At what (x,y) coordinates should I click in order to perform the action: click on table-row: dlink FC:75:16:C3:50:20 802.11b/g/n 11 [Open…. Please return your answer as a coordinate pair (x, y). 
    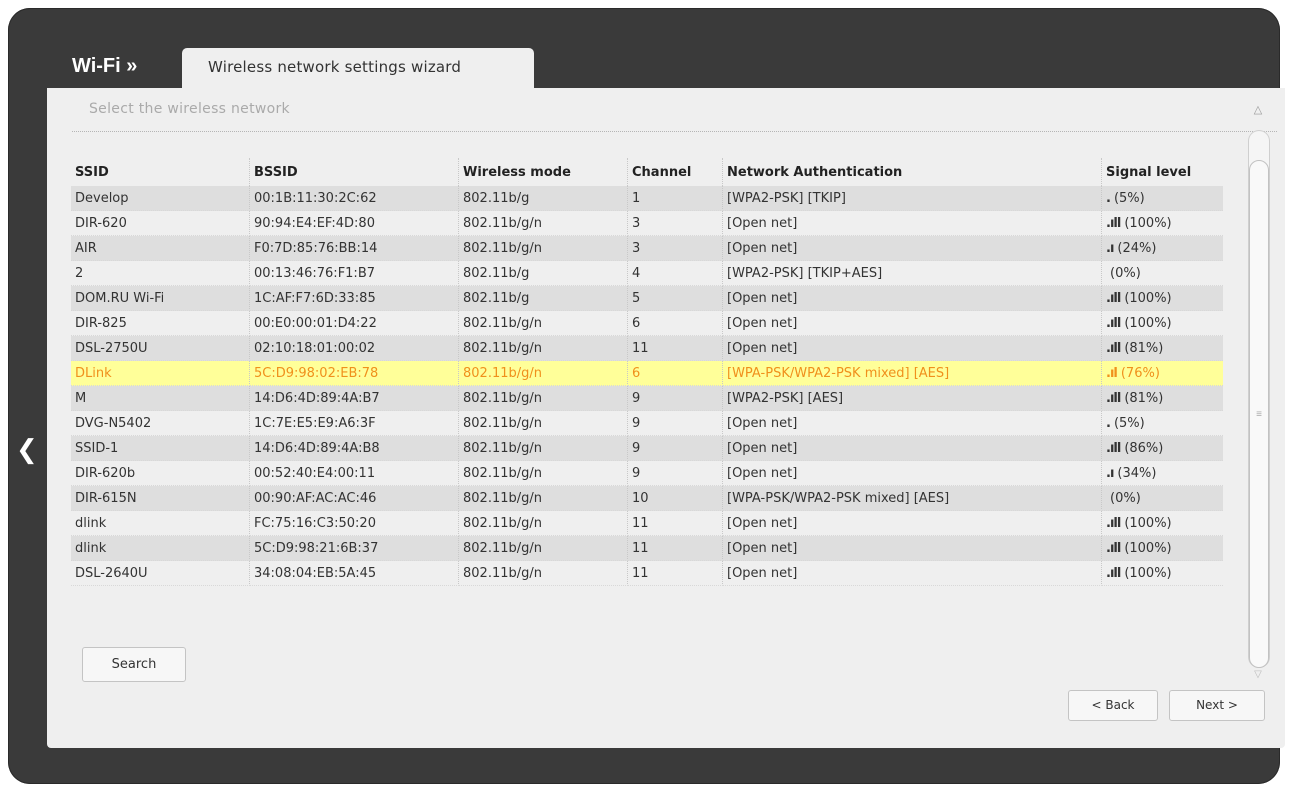
    Looking at the image, I should click on (647, 523).